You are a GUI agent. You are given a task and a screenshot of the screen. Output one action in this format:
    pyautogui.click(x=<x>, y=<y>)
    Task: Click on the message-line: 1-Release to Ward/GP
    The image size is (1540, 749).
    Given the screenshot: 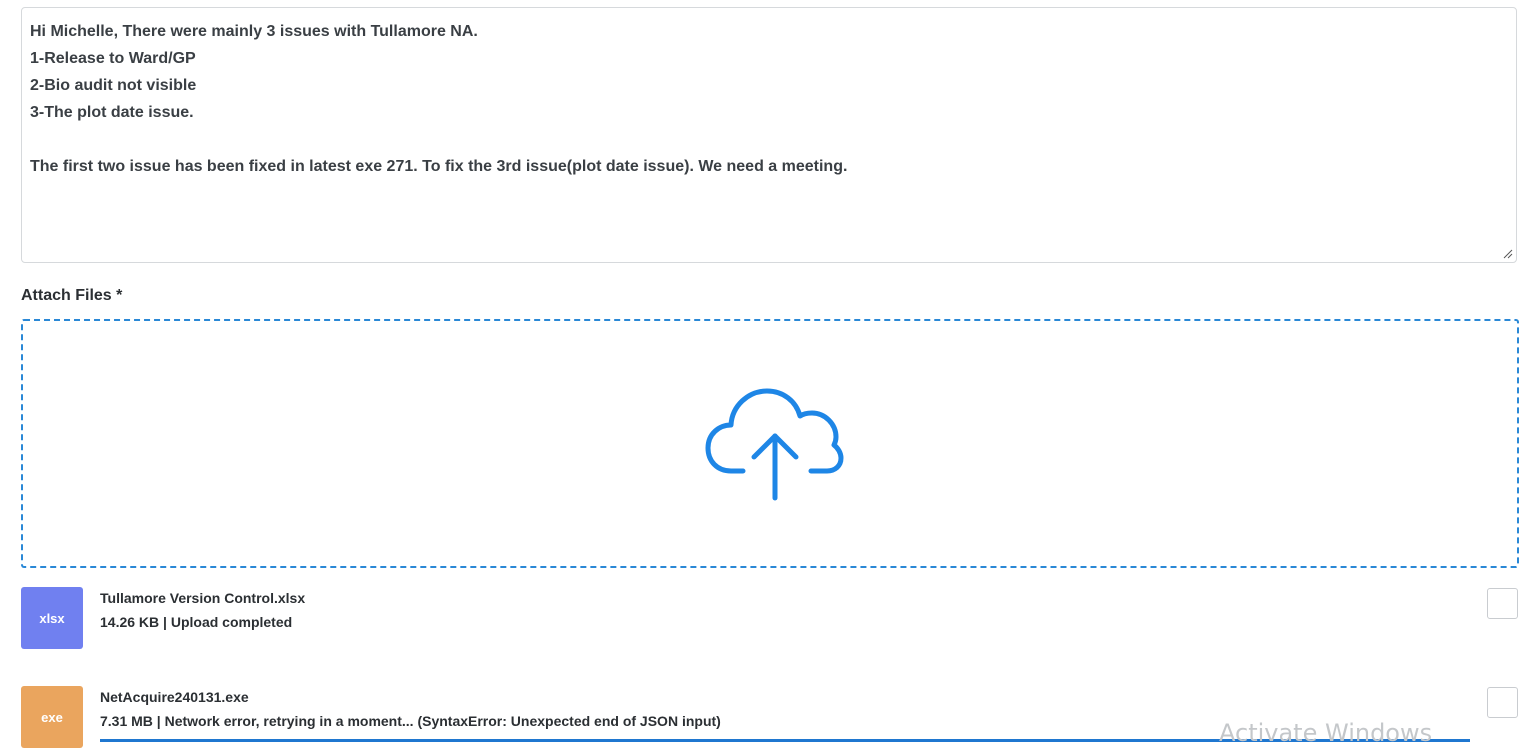 What is the action you would take?
    pyautogui.click(x=113, y=58)
    